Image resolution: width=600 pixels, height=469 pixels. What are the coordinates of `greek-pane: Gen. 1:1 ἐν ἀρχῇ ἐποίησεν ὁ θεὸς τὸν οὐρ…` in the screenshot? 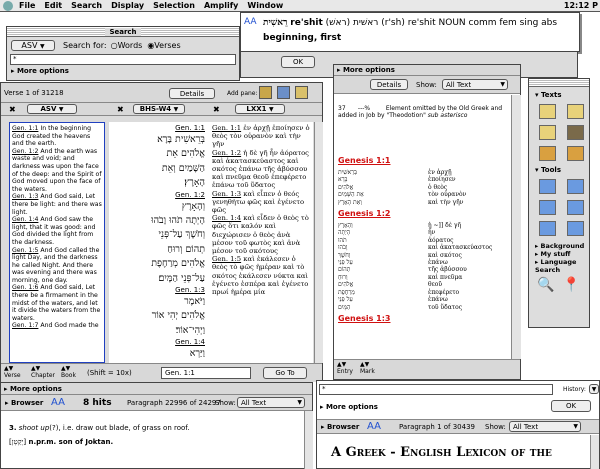 It's located at (261, 242).